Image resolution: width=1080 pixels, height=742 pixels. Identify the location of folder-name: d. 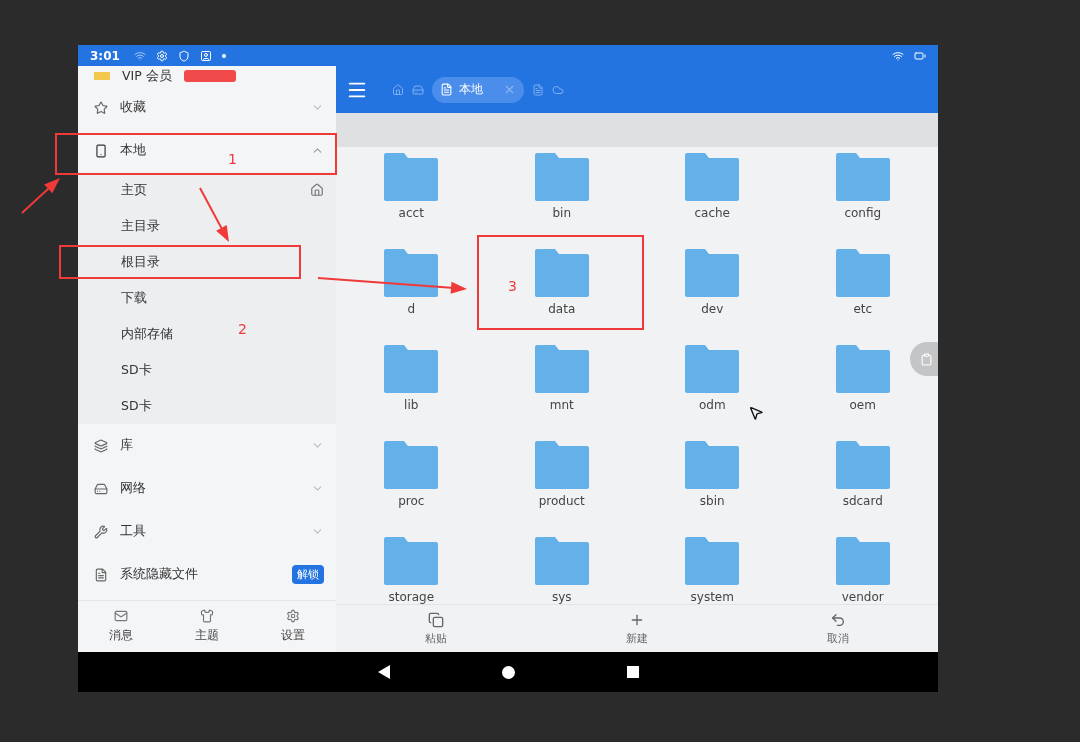
(411, 309).